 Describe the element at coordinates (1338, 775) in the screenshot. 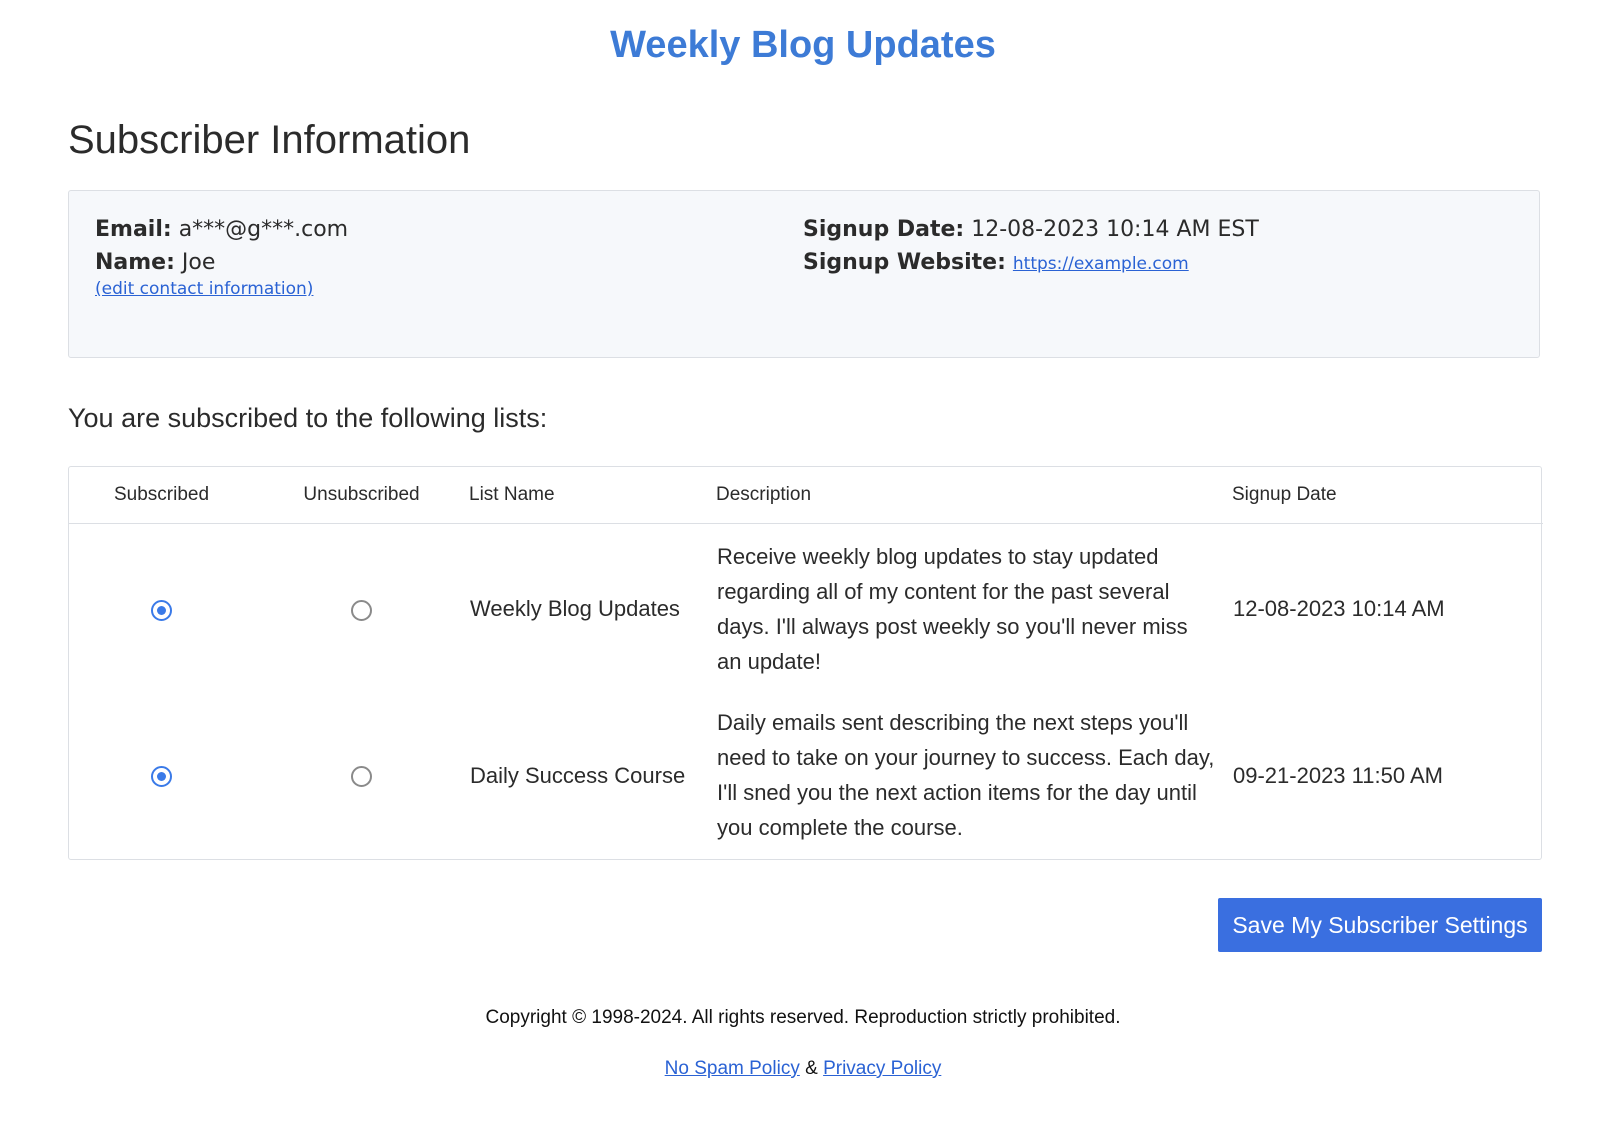

I see `signup-date-cell: 09-21-2023 11:50 AM` at that location.